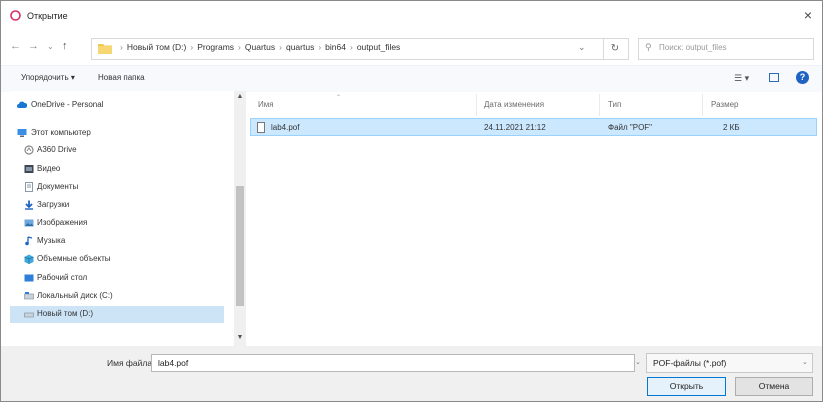 Image resolution: width=823 pixels, height=402 pixels. I want to click on folder-icon, so click(105, 49).